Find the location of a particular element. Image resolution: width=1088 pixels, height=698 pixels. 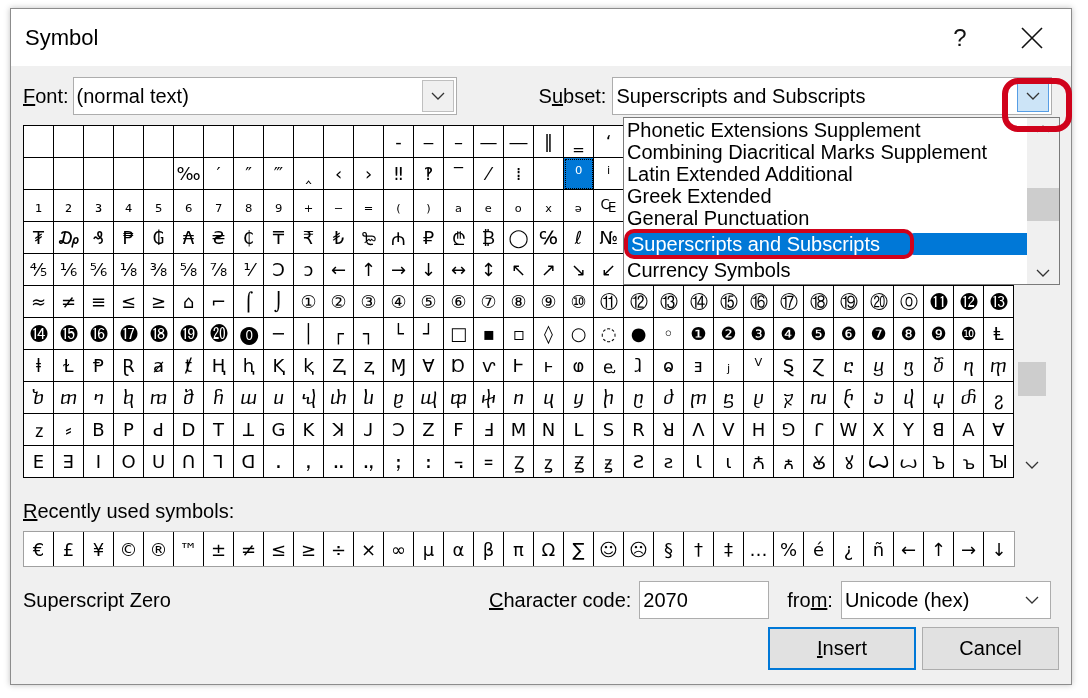

symbol-cell: ⴧ is located at coordinates (999, 398).